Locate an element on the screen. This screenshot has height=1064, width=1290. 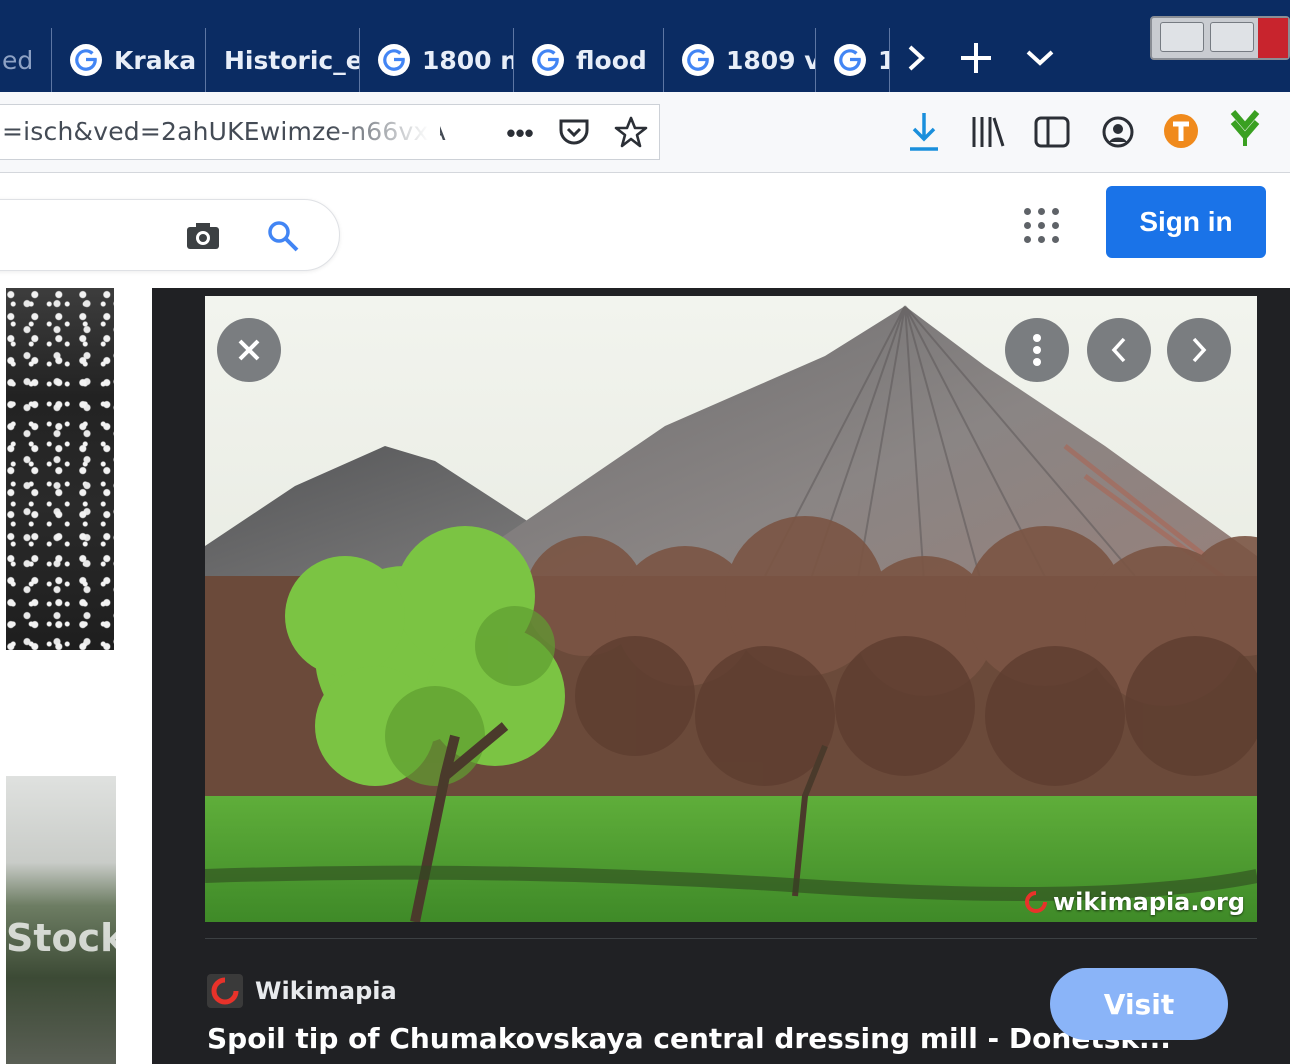
next-image-button is located at coordinates (1199, 350).